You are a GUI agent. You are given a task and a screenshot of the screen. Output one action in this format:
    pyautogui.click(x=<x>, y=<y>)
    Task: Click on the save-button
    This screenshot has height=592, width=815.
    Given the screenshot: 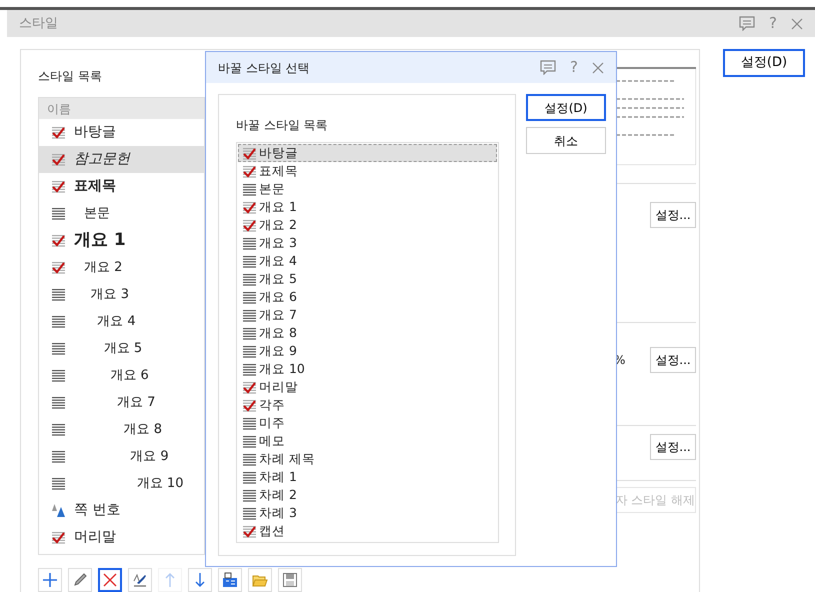 What is the action you would take?
    pyautogui.click(x=290, y=580)
    